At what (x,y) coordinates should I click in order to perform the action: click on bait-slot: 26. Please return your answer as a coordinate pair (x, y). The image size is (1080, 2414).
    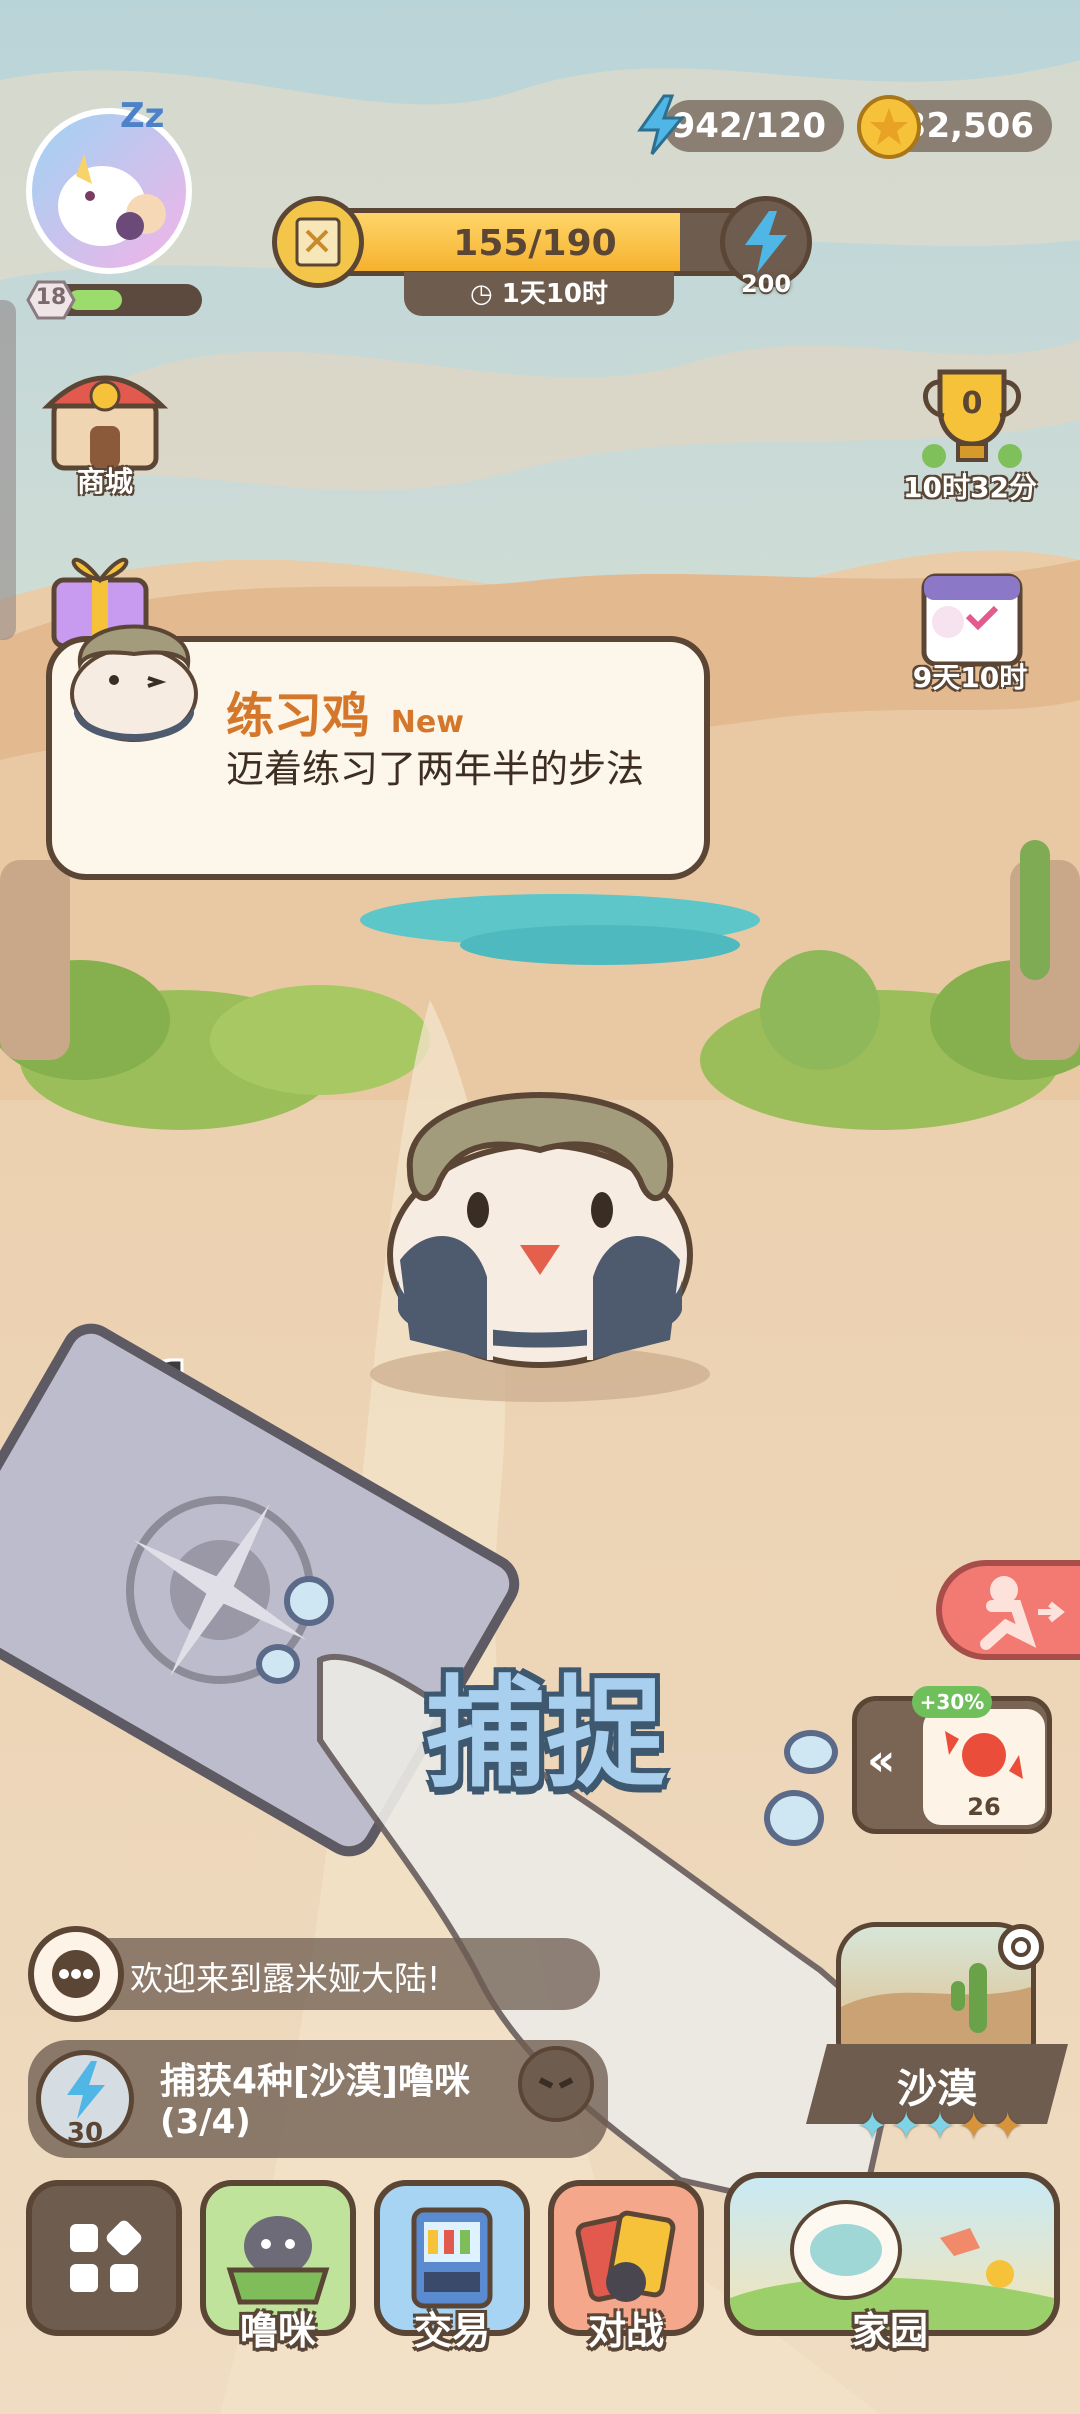
    Looking at the image, I should click on (984, 1767).